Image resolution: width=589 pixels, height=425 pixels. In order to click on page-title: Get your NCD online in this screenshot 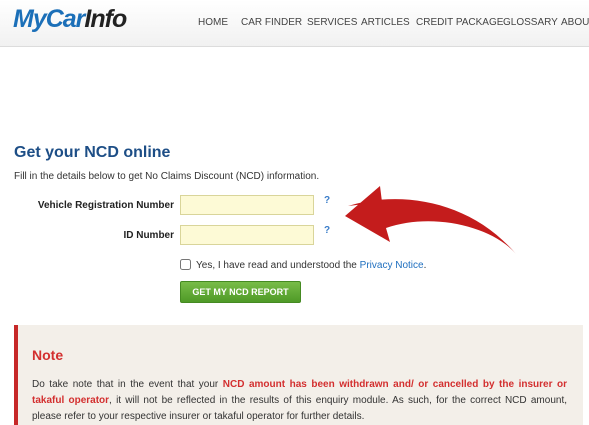, I will do `click(92, 152)`.